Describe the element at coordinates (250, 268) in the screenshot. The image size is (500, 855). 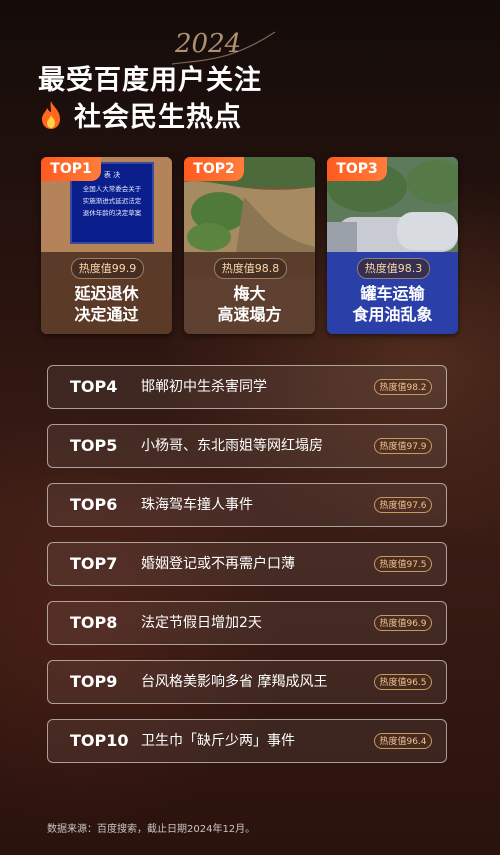
I see `top2-heat-badge: 热度值98.8` at that location.